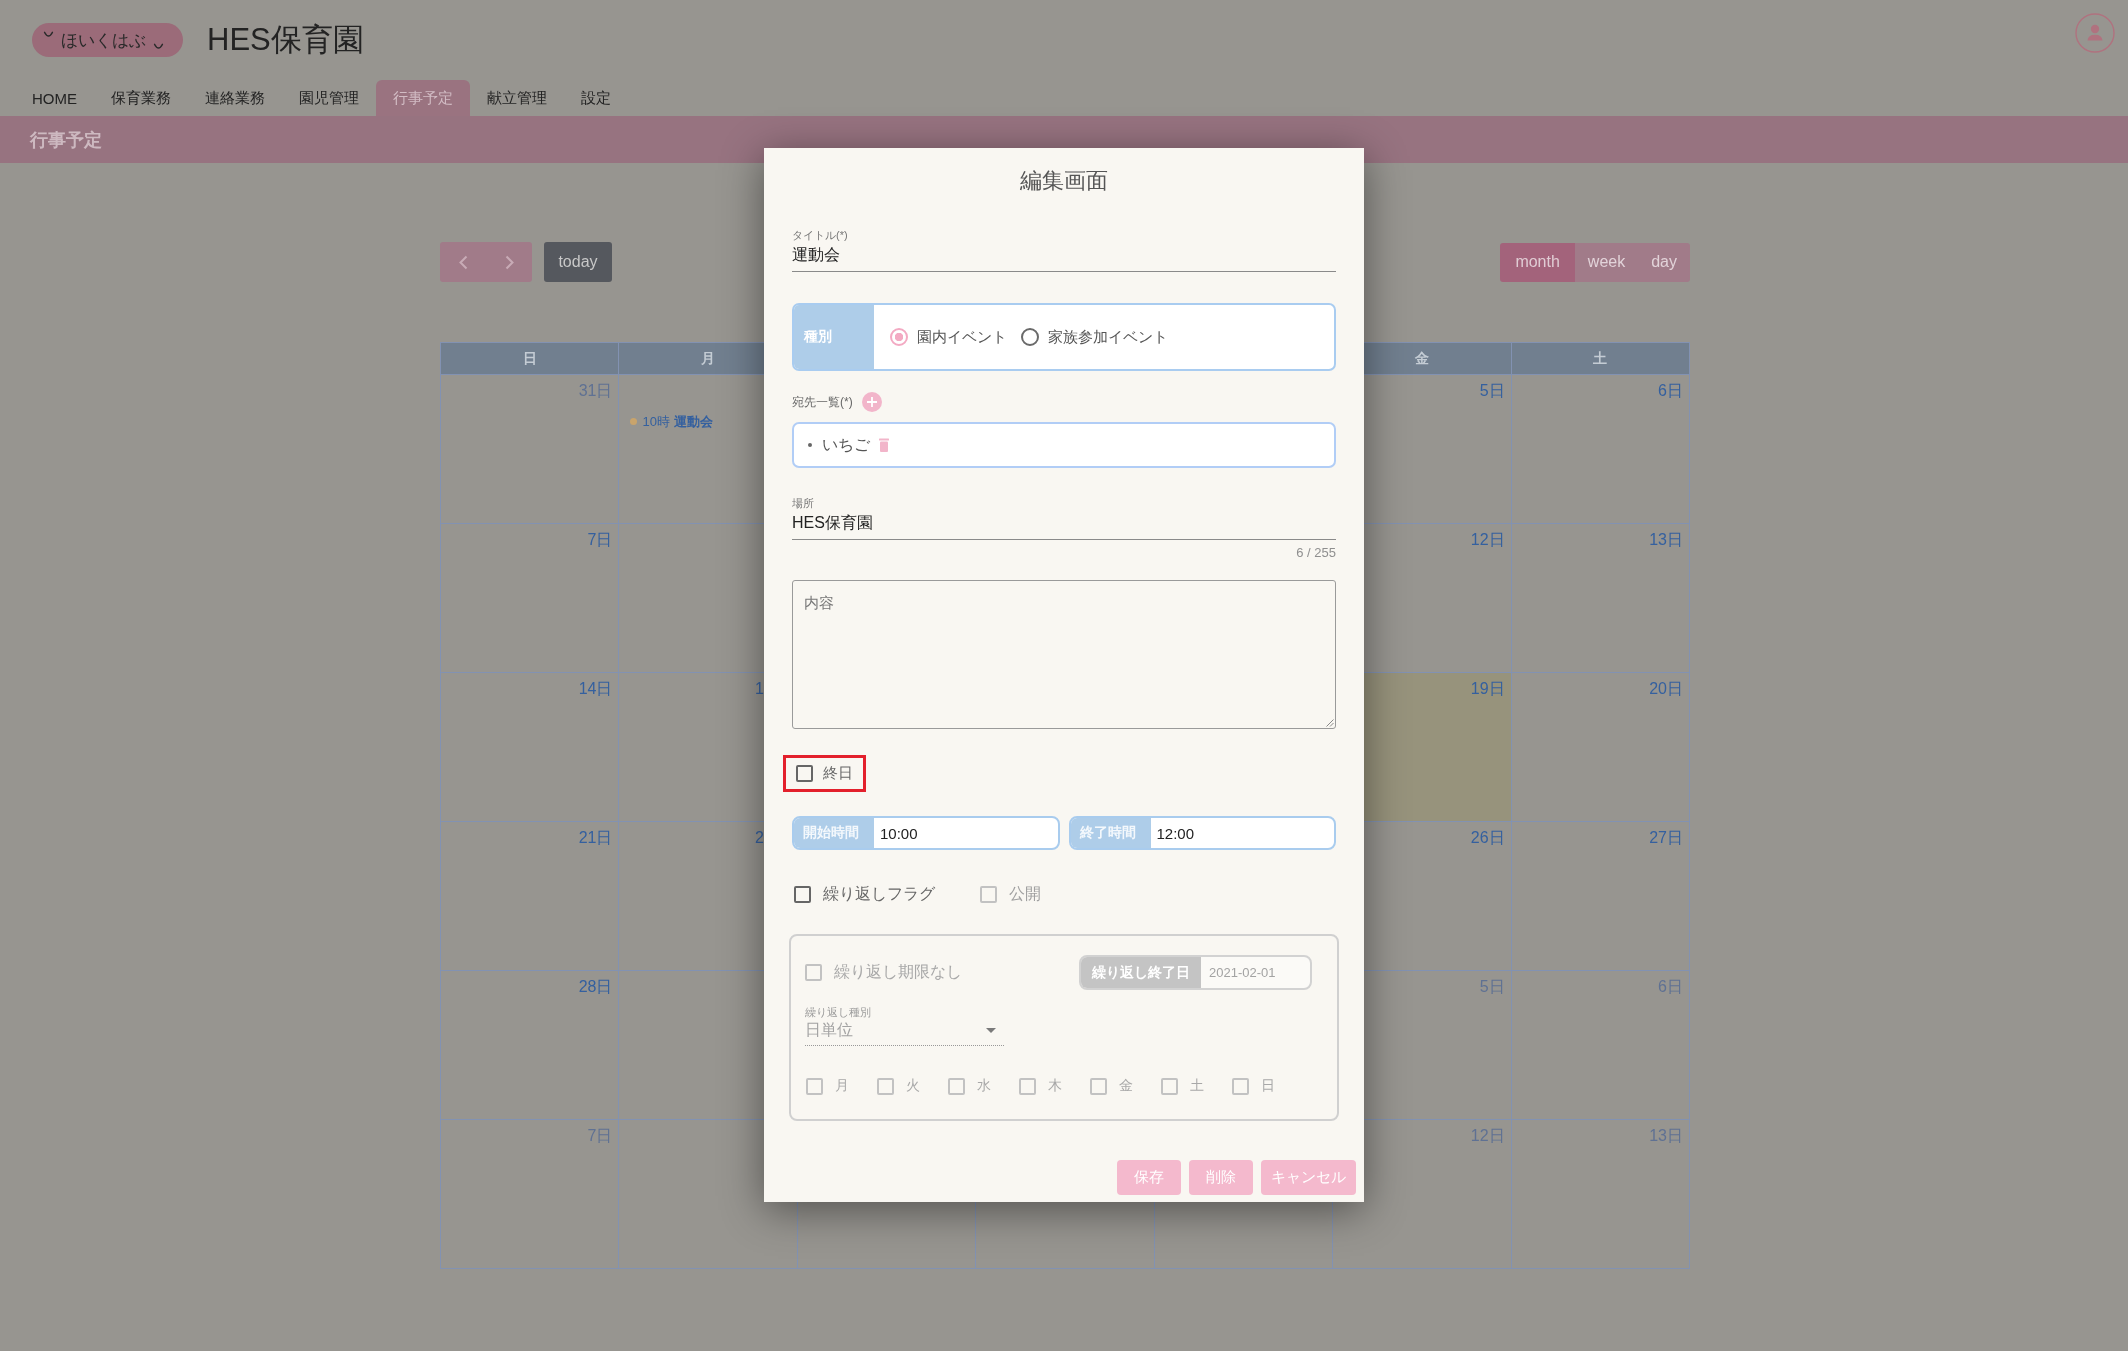 The image size is (2128, 1351). Describe the element at coordinates (1064, 525) in the screenshot. I see `text-input: HES保育園` at that location.